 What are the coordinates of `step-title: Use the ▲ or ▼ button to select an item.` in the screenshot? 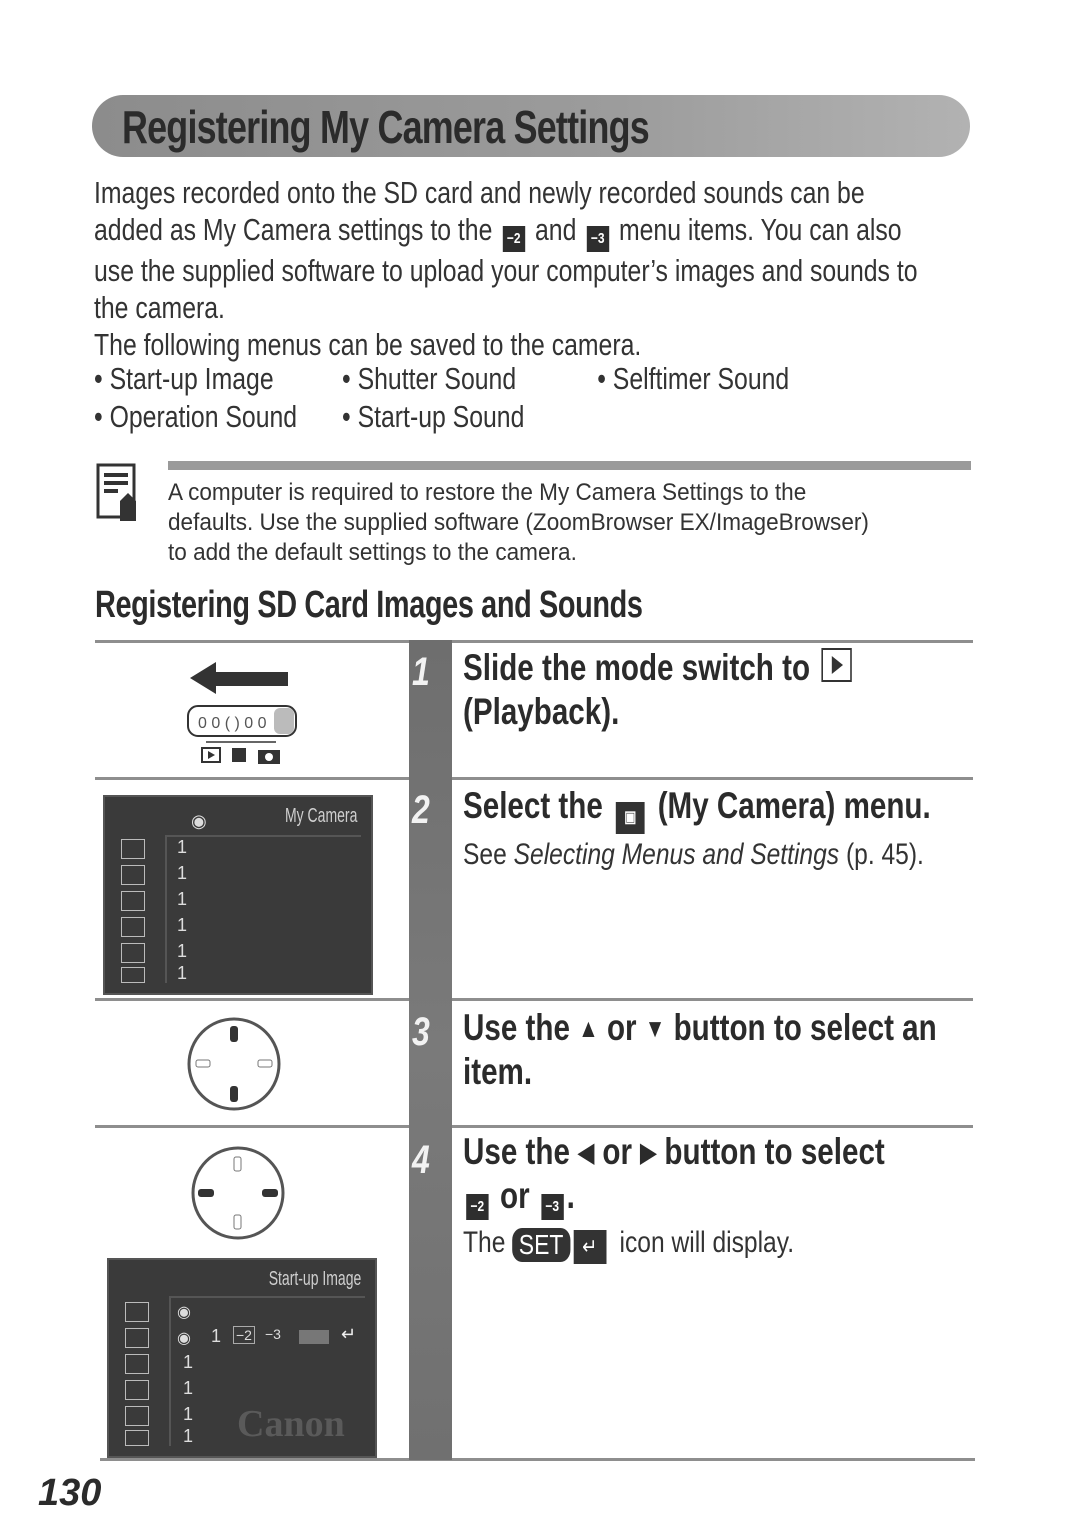 It's located at (719, 1050).